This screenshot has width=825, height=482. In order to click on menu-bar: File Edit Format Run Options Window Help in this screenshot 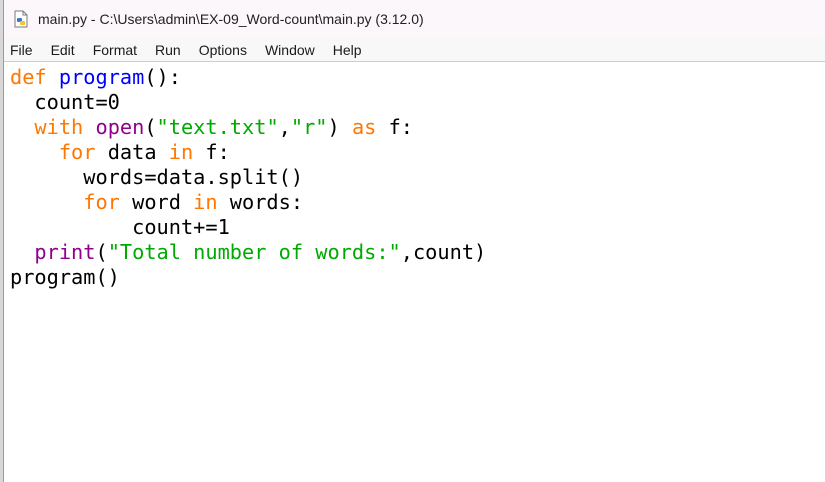, I will do `click(414, 50)`.